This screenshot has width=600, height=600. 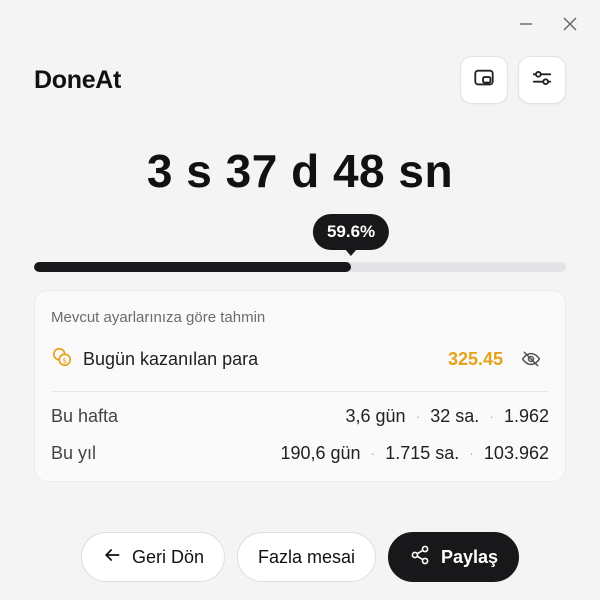 I want to click on countdown-timer: 3 s 37 d 48 sn, so click(x=300, y=171).